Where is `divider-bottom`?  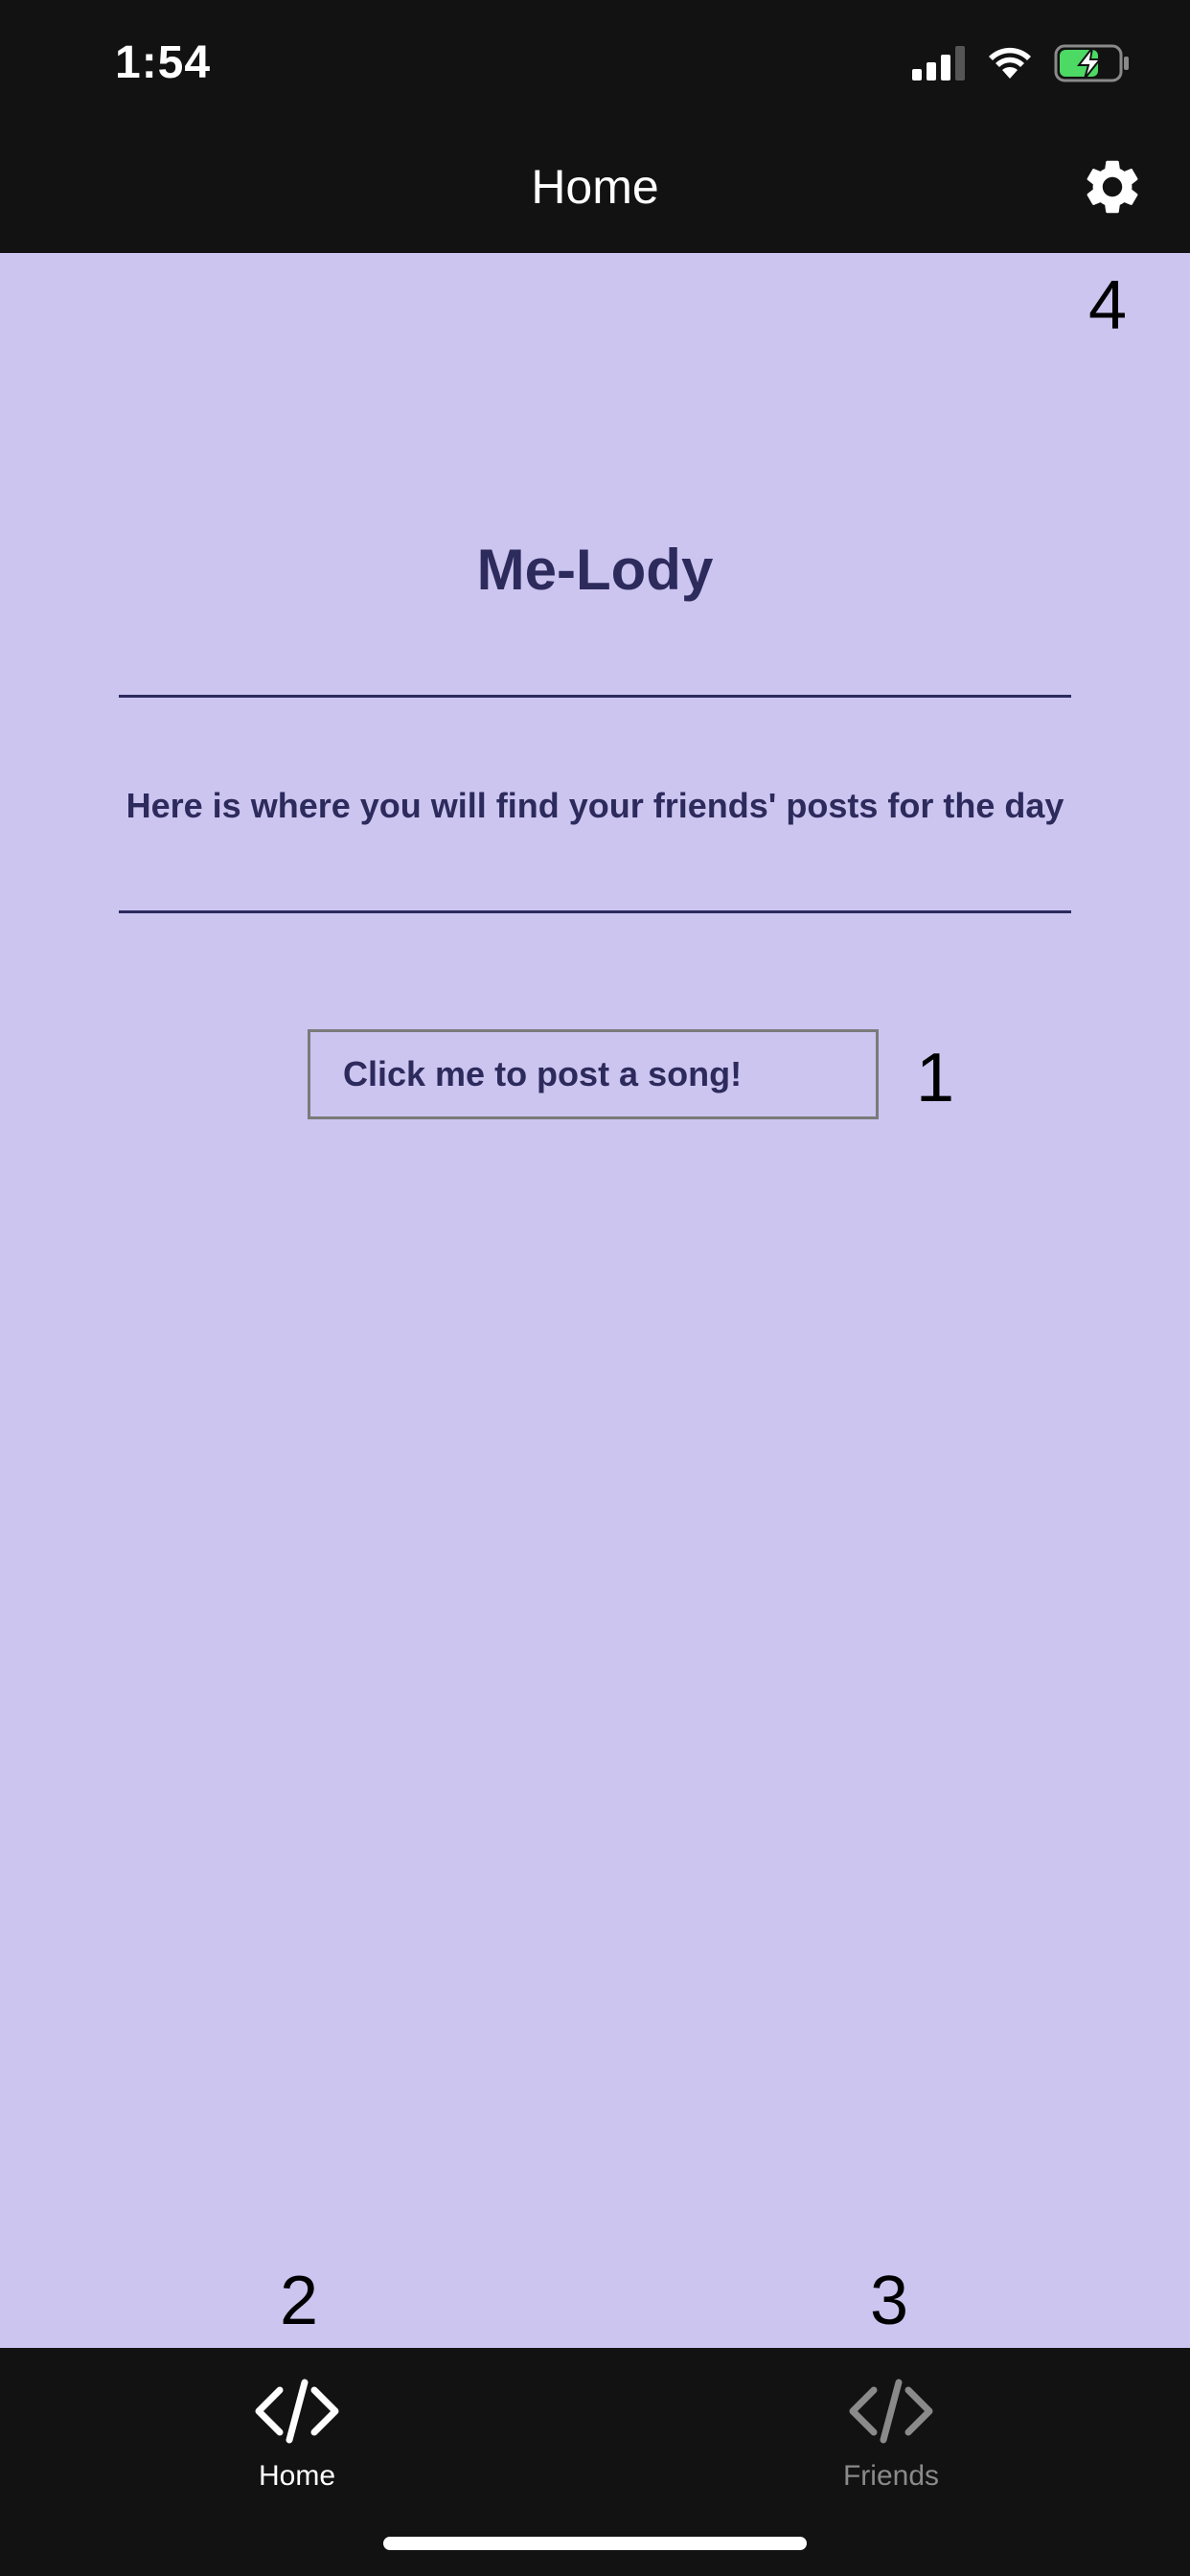
divider-bottom is located at coordinates (595, 911).